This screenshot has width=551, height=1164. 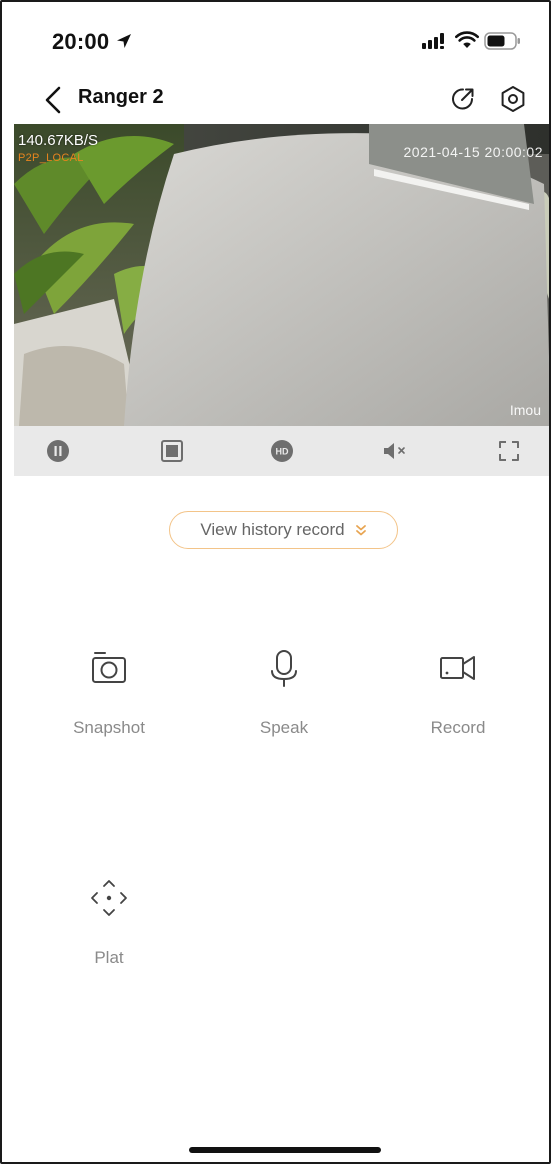 What do you see at coordinates (360, 530) in the screenshot?
I see `double-chevron-down-icon` at bounding box center [360, 530].